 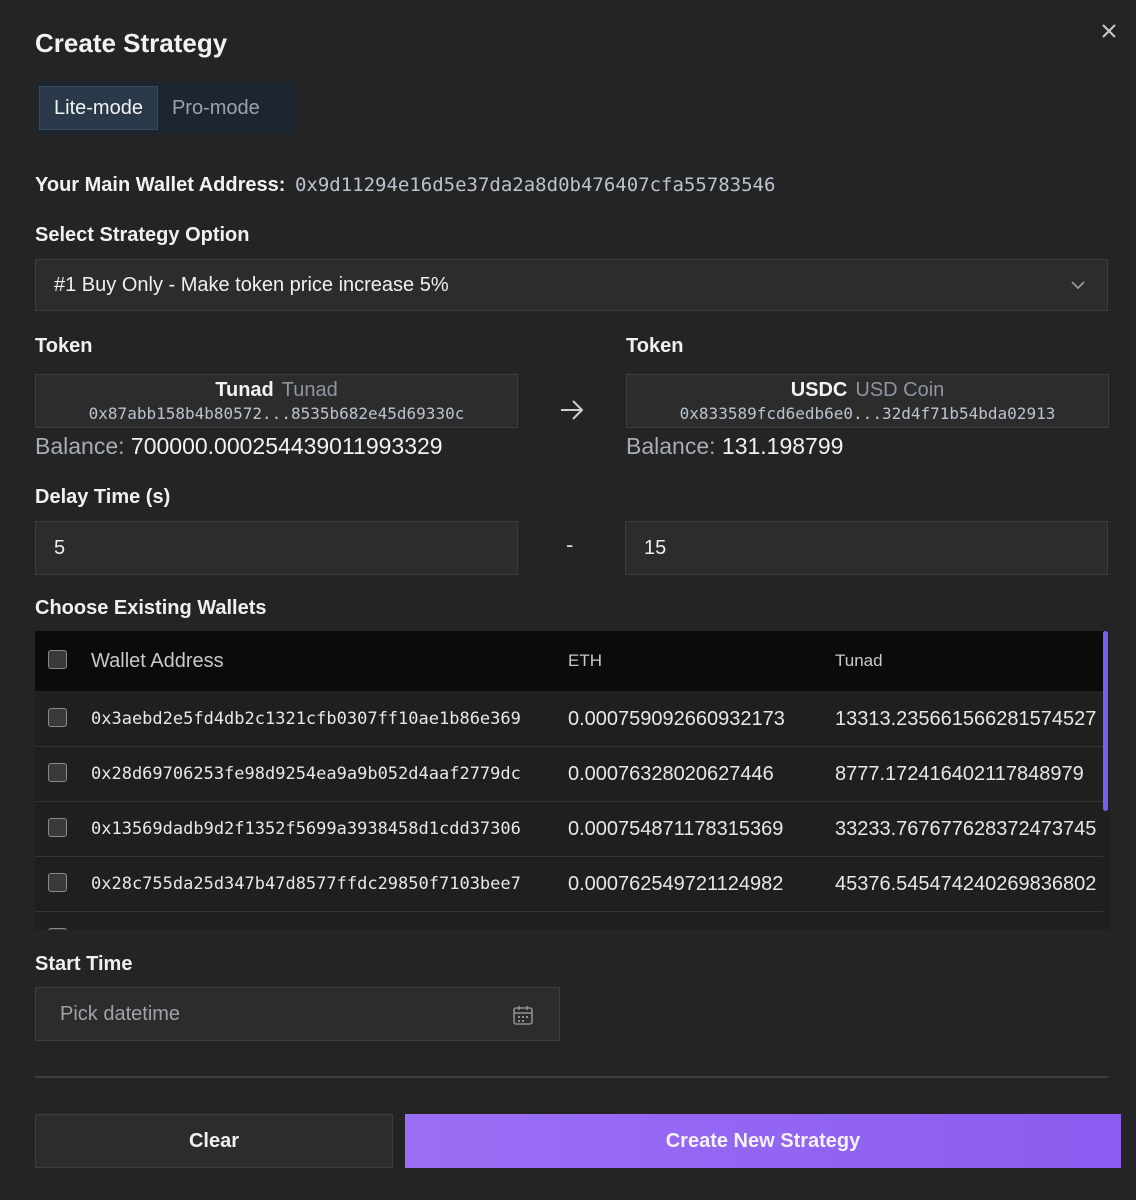 What do you see at coordinates (160, 185) in the screenshot?
I see `main-wallet-label: Your Main Wallet Address:` at bounding box center [160, 185].